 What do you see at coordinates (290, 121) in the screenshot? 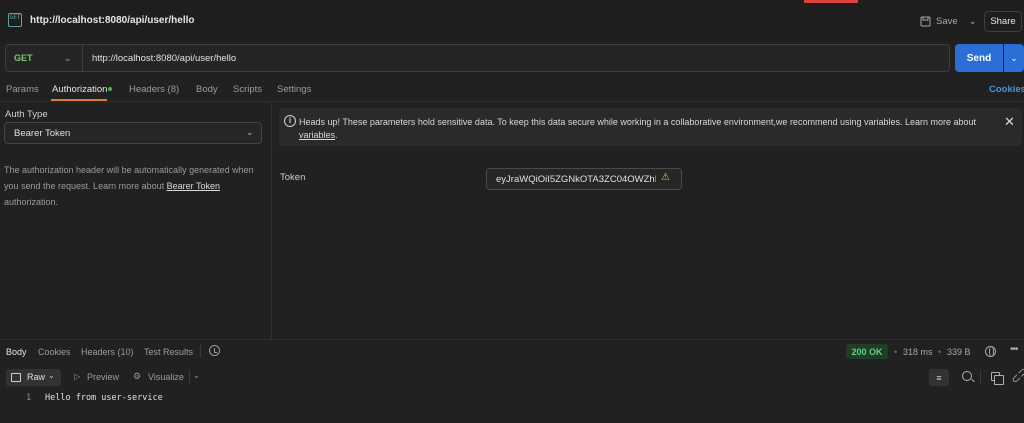
I see `info-icon: i` at bounding box center [290, 121].